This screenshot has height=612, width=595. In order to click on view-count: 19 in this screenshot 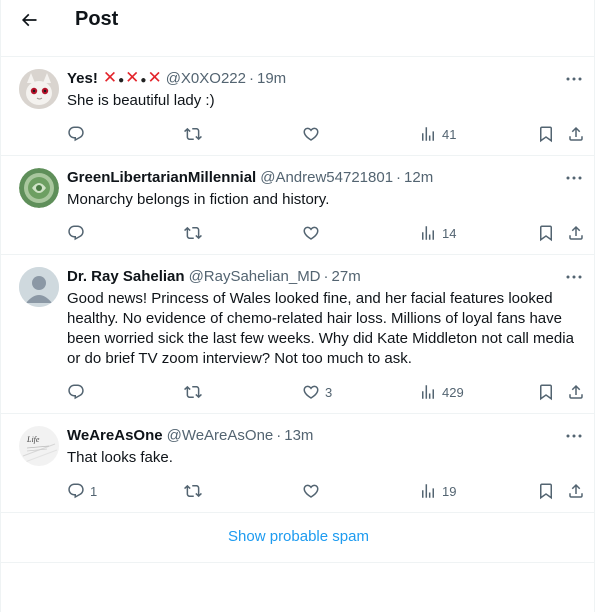, I will do `click(449, 491)`.